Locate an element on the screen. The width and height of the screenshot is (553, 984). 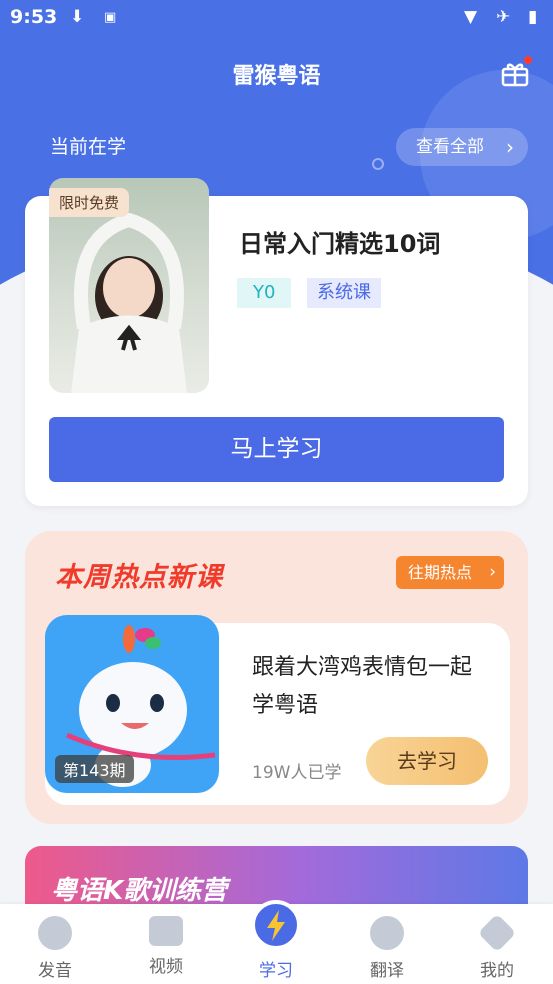
tab-translate: 翻译 is located at coordinates (387, 942).